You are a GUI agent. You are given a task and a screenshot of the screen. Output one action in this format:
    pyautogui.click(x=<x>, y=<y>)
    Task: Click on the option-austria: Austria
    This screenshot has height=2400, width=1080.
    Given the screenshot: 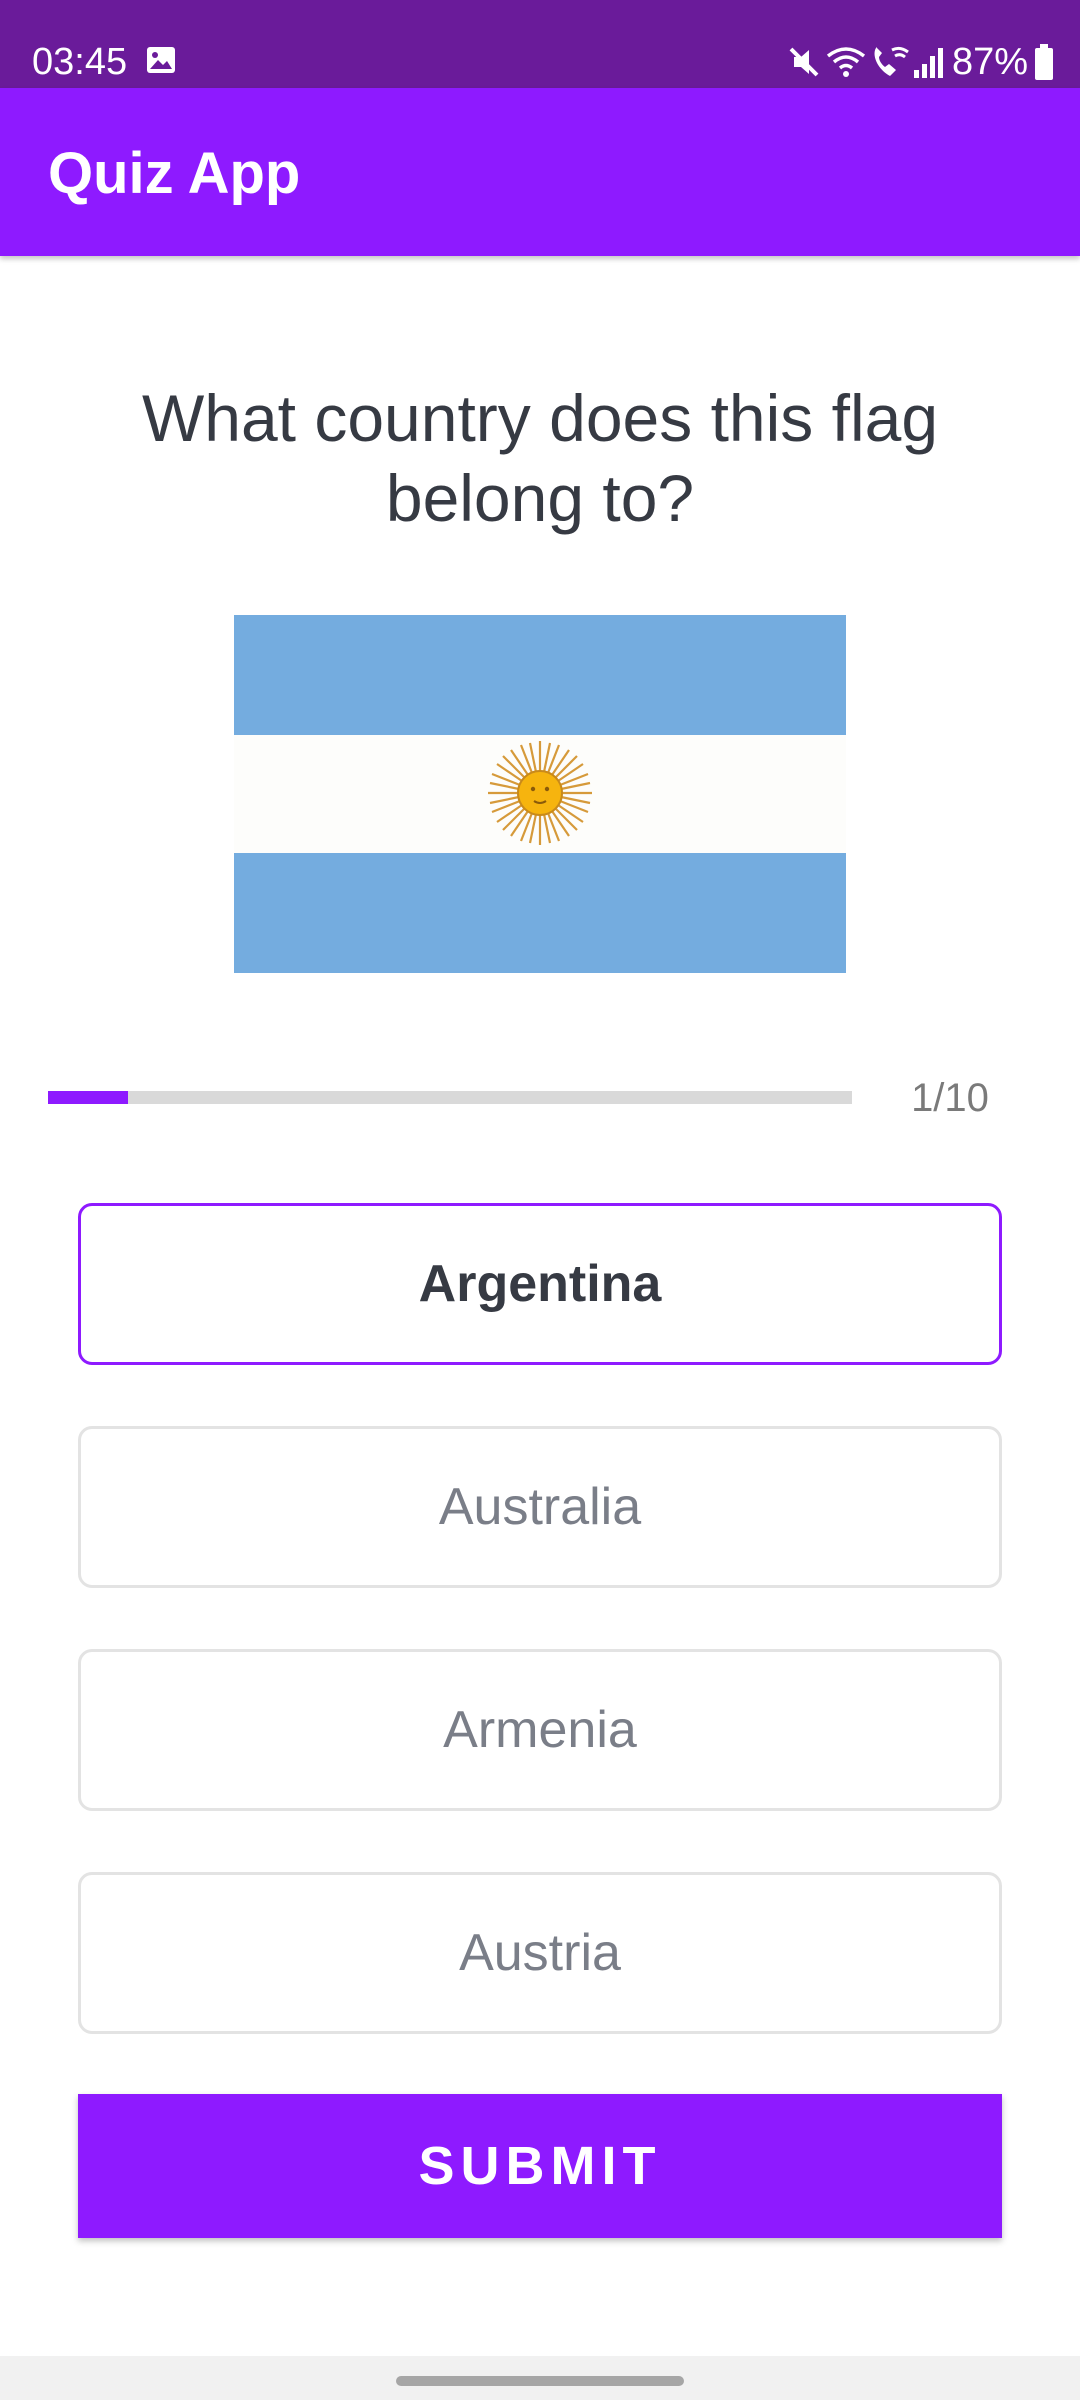 What is the action you would take?
    pyautogui.click(x=540, y=1953)
    